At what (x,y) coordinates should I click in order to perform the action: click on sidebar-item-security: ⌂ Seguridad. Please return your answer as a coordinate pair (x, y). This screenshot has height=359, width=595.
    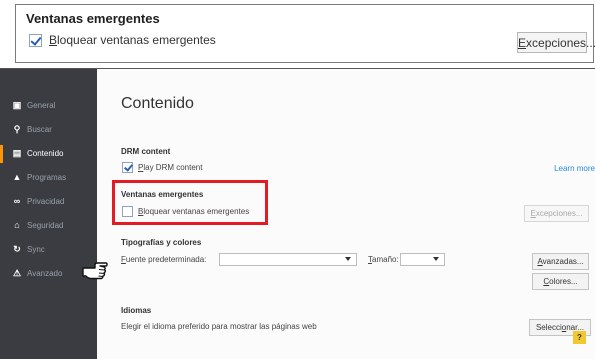
    Looking at the image, I should click on (48, 226).